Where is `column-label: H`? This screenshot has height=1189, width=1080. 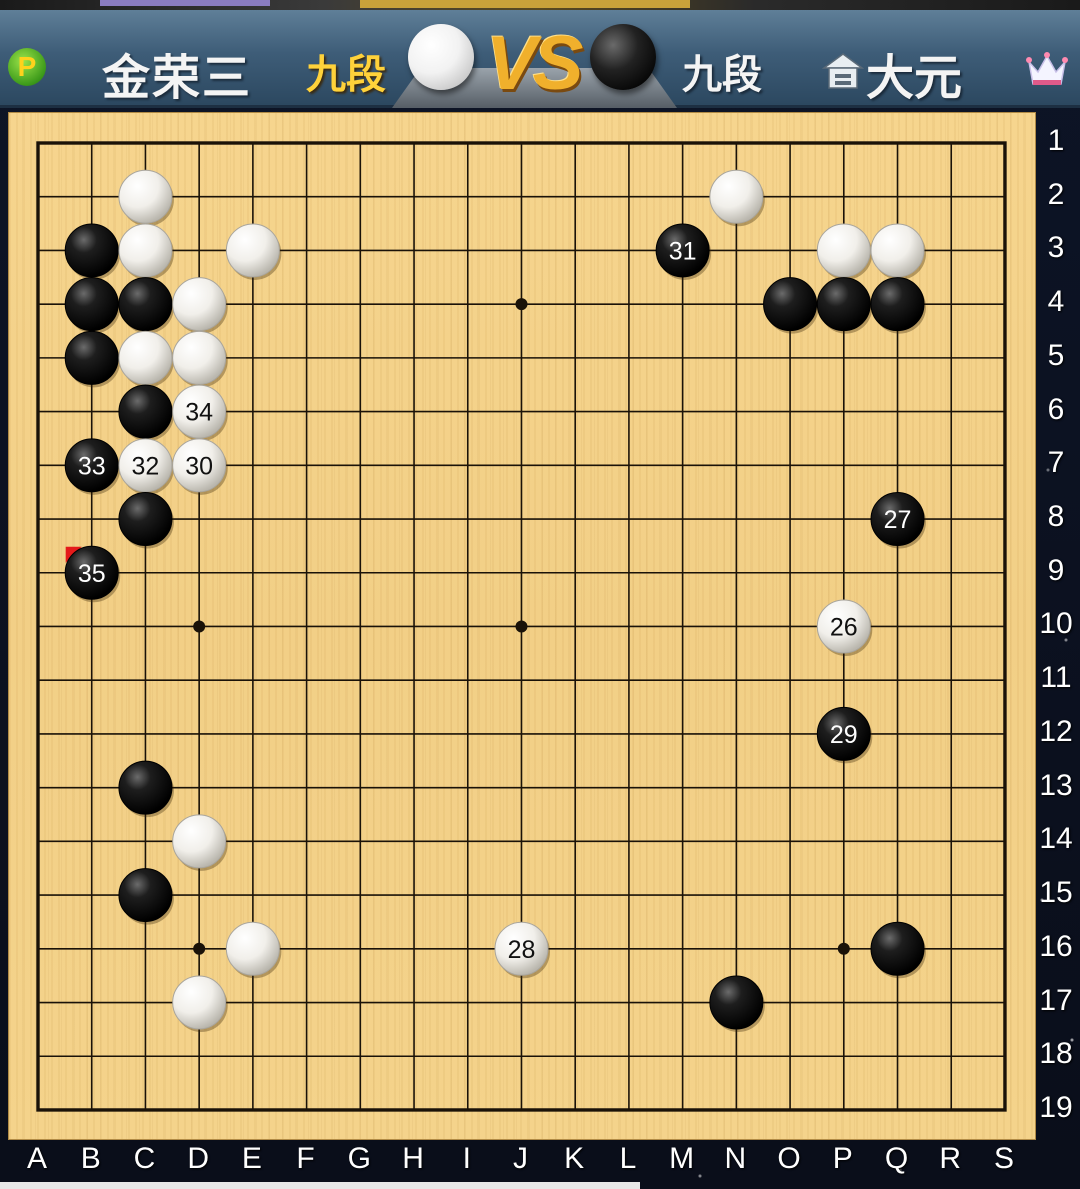
column-label: H is located at coordinates (413, 1158).